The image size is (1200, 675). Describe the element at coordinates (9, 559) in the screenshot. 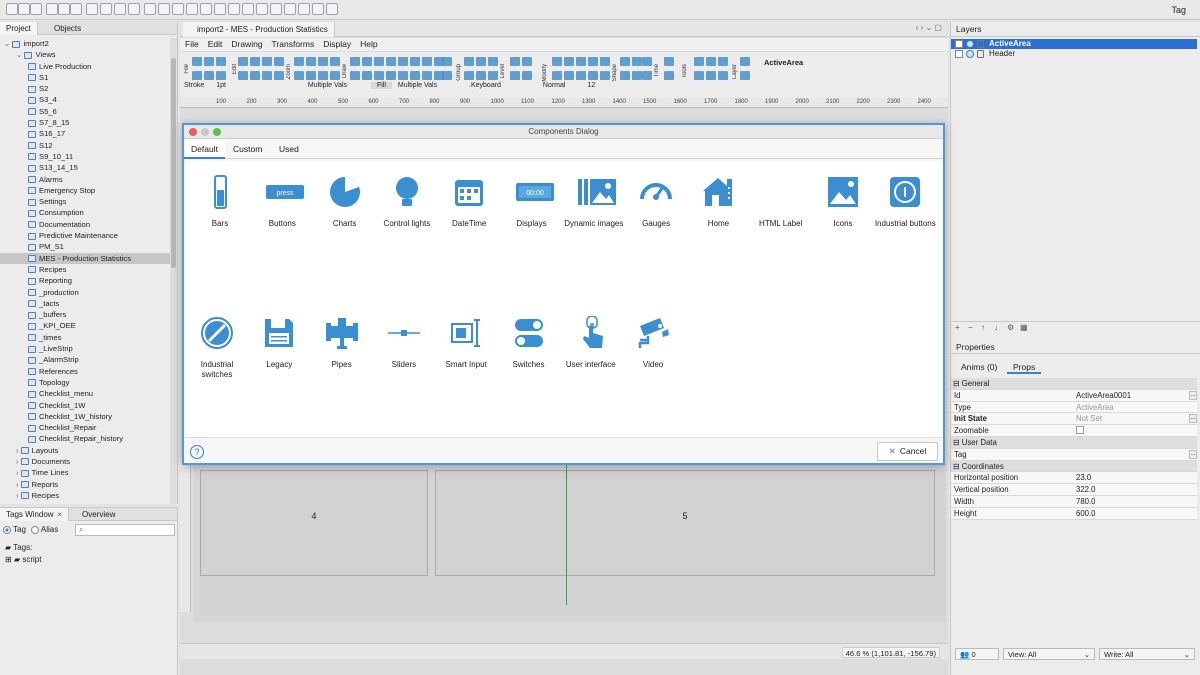

I see `expand-icon: ⊞` at that location.